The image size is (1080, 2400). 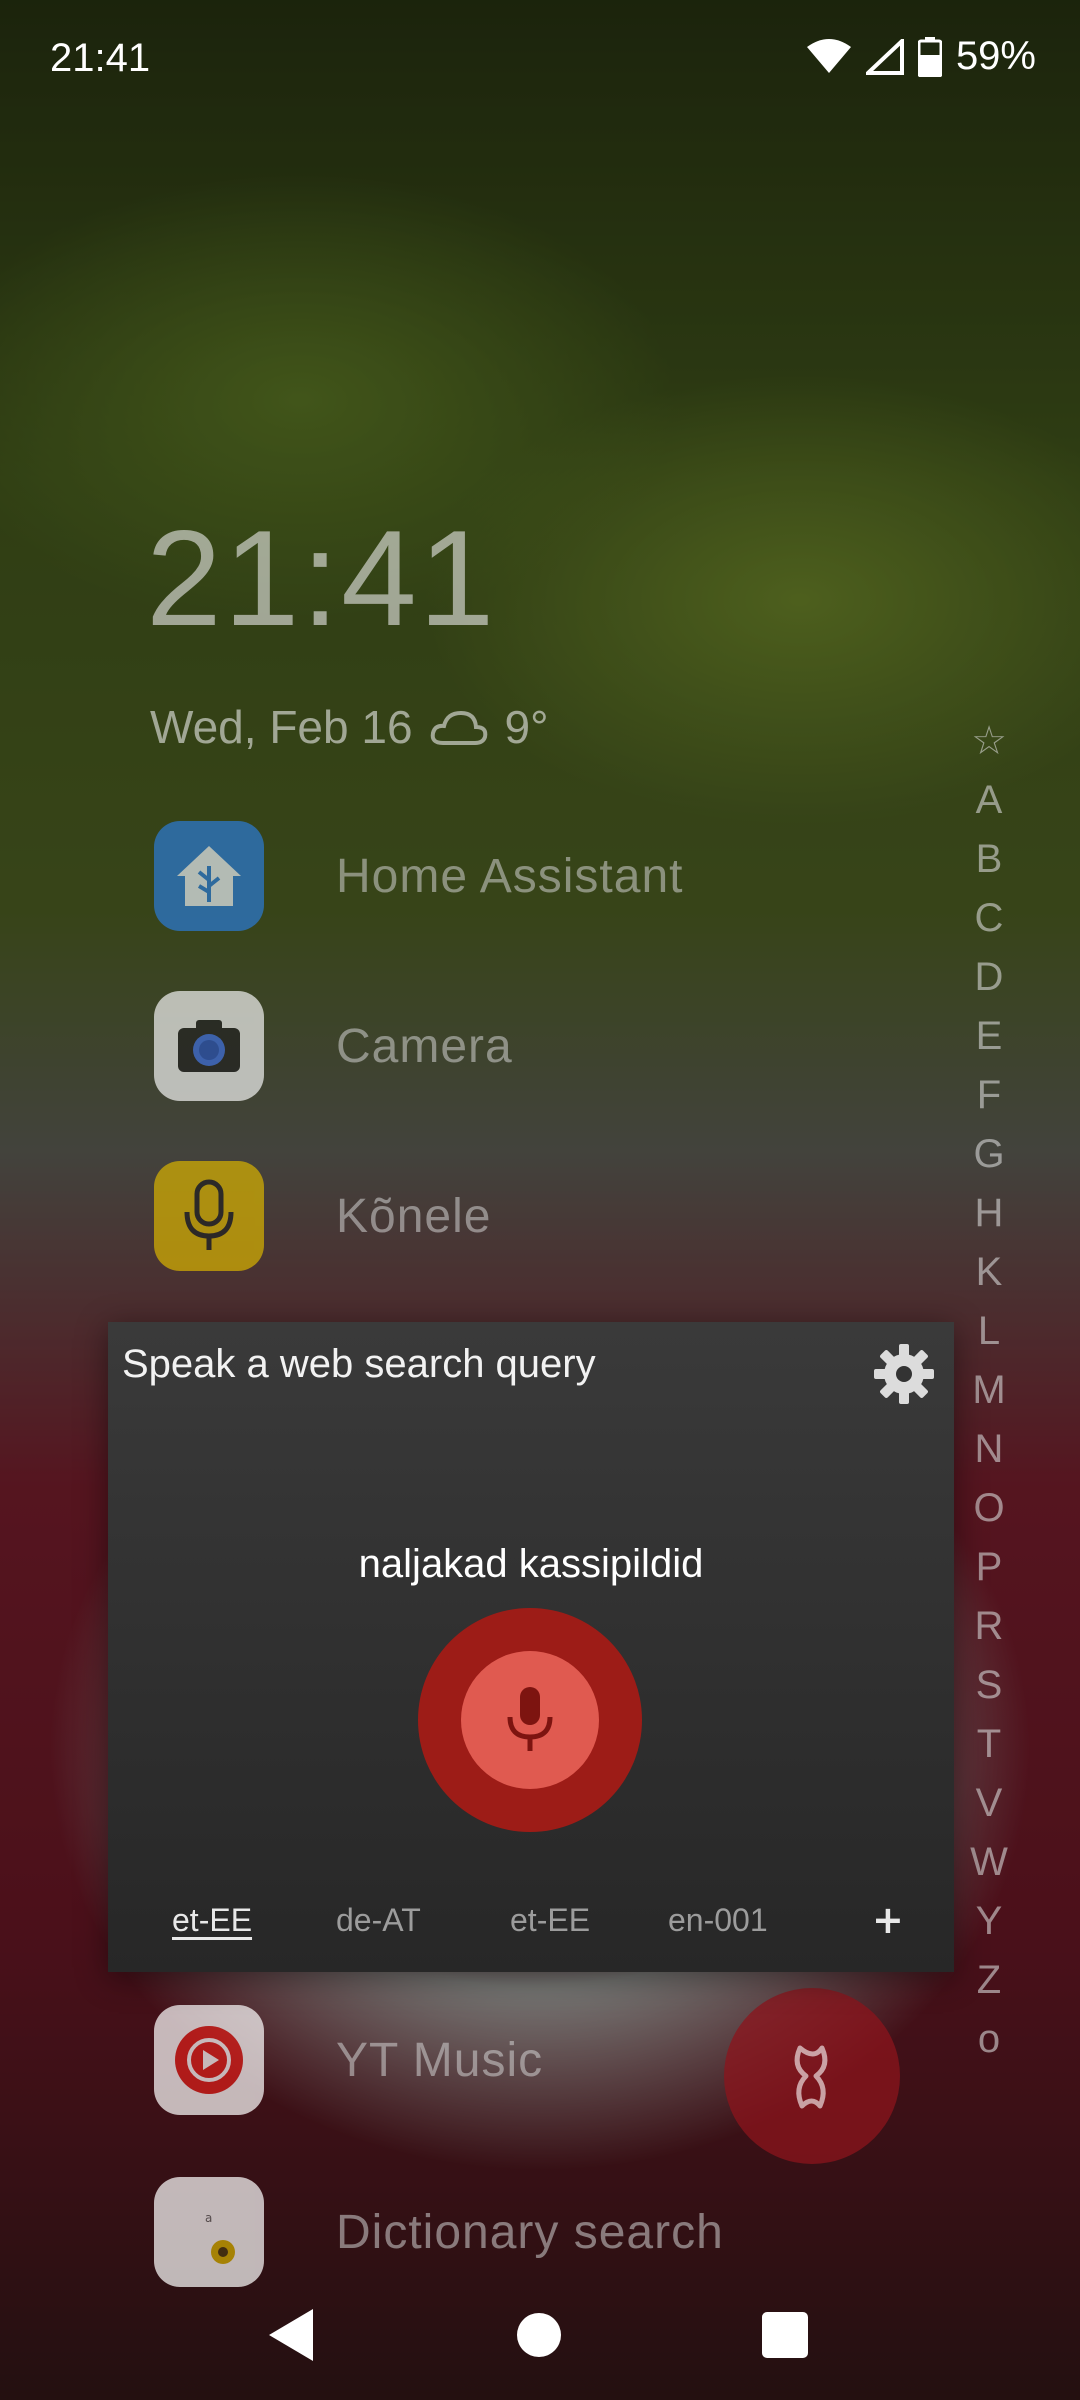 What do you see at coordinates (989, 1567) in the screenshot?
I see `alphabet-letter: P` at bounding box center [989, 1567].